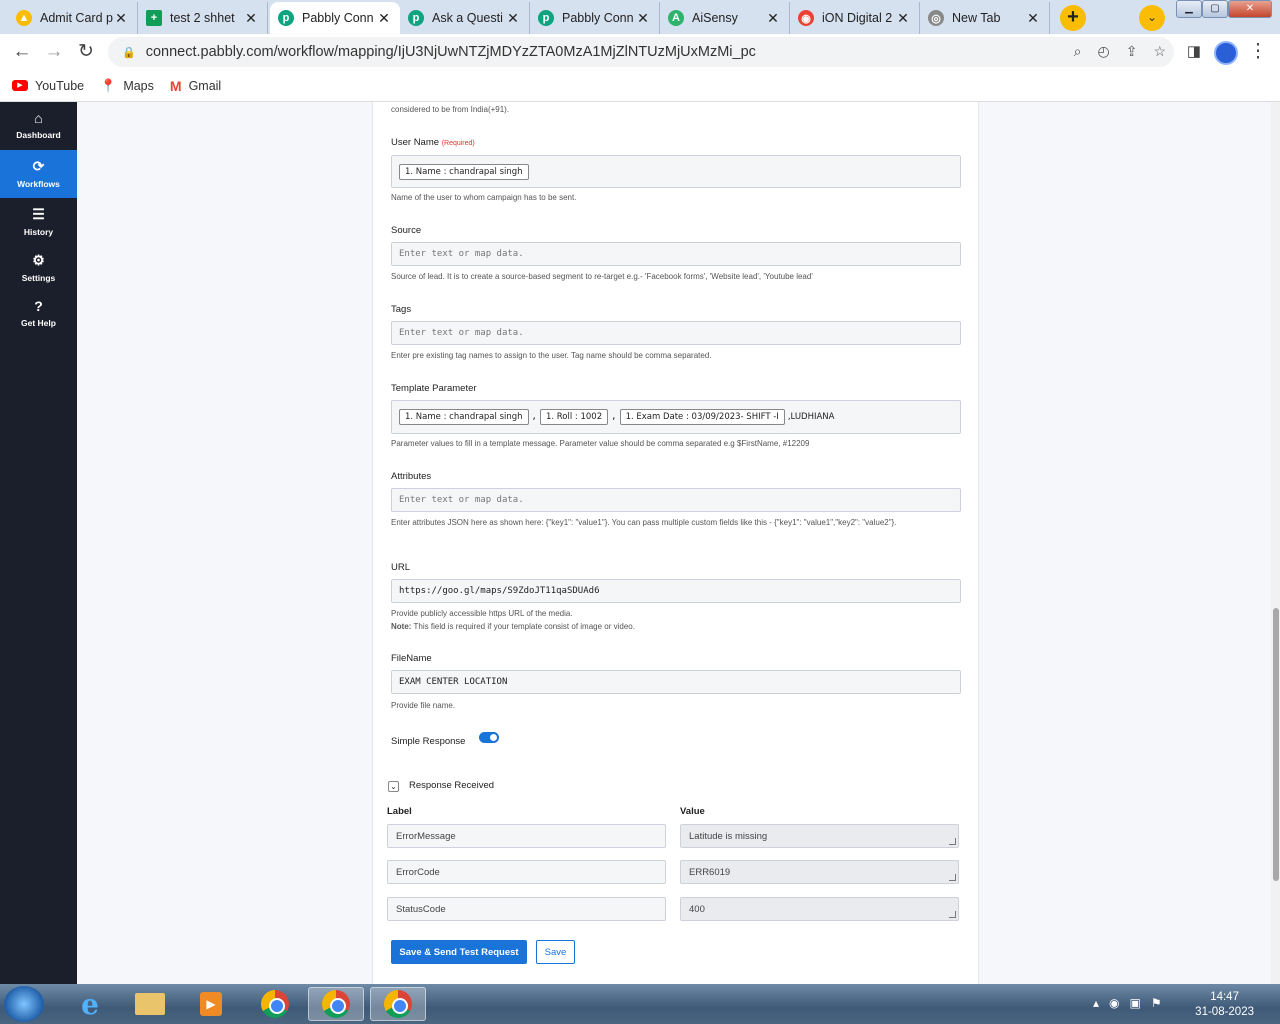 The height and width of the screenshot is (1024, 1280). I want to click on mapped-chip: 1. Exam Date : 03/09/2023- SHIFT -I, so click(702, 417).